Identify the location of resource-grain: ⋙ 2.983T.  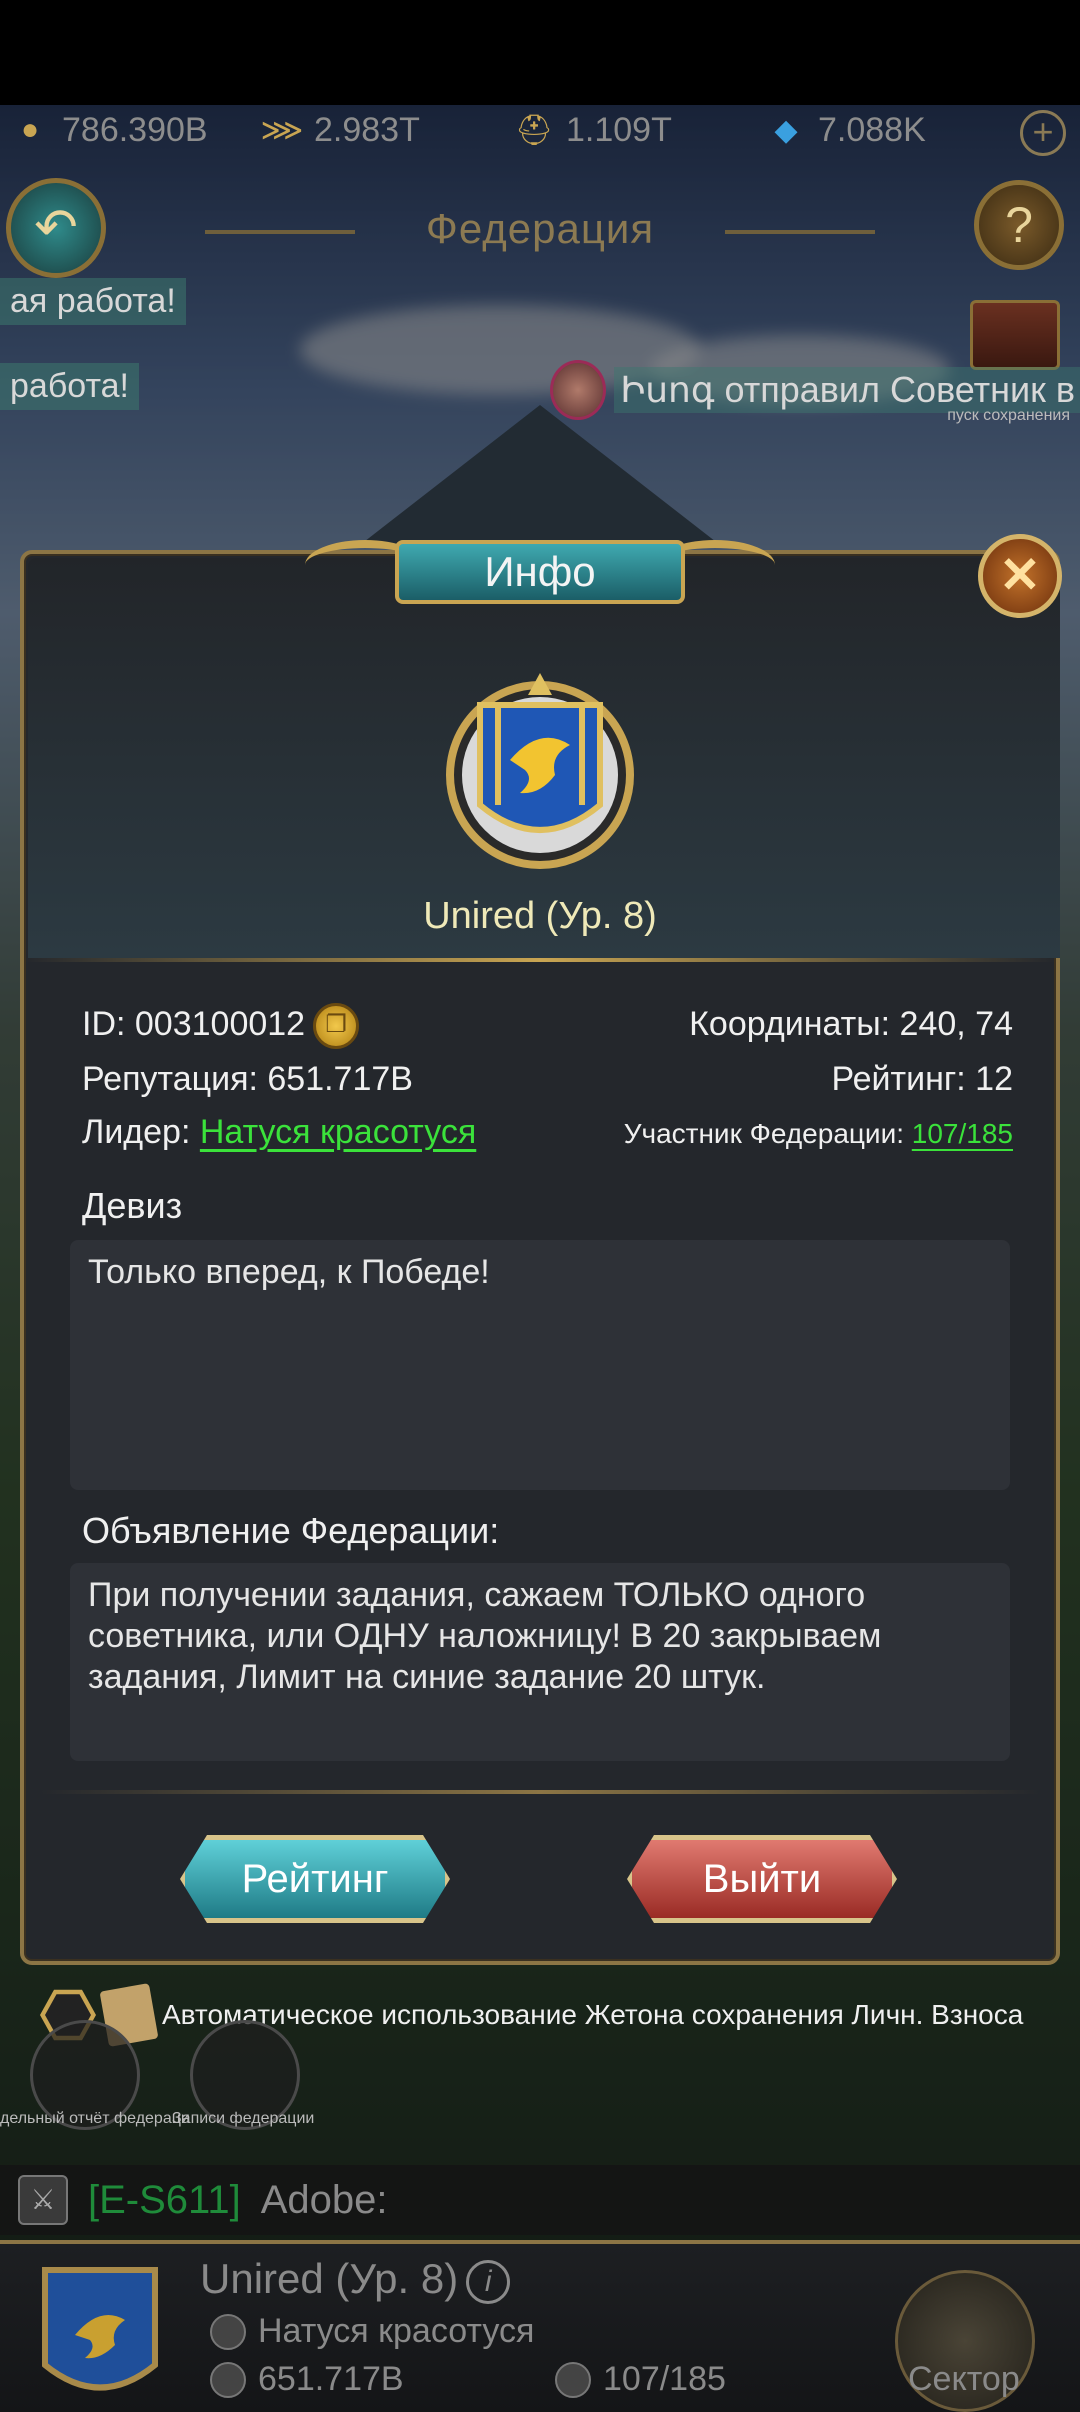
(387, 130).